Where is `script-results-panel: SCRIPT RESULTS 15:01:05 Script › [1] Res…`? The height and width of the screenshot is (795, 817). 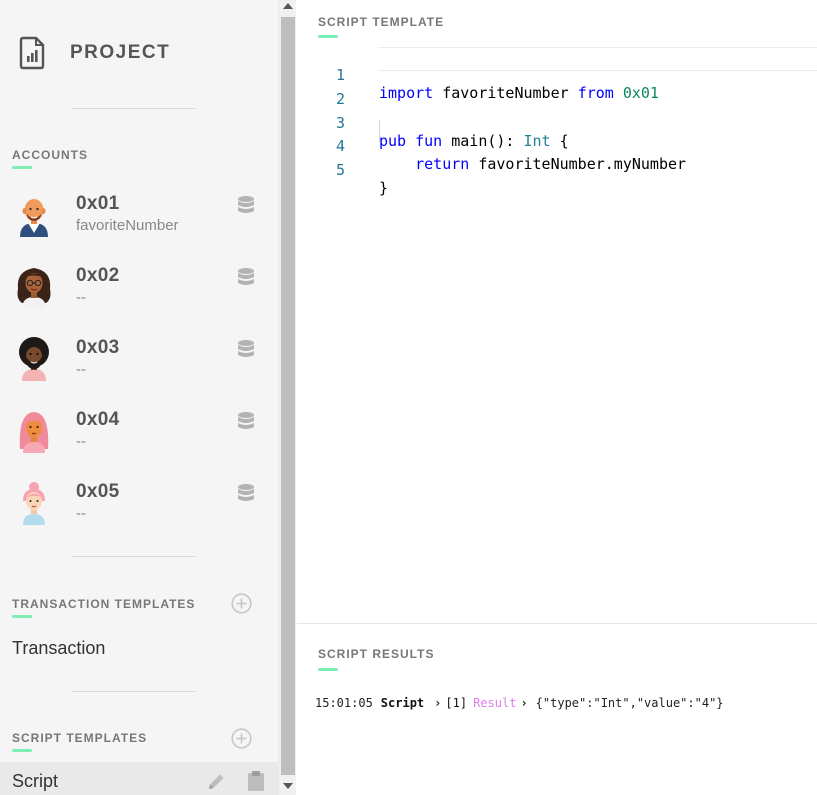
script-results-panel: SCRIPT RESULTS 15:01:05 Script › [1] Res… is located at coordinates (557, 709).